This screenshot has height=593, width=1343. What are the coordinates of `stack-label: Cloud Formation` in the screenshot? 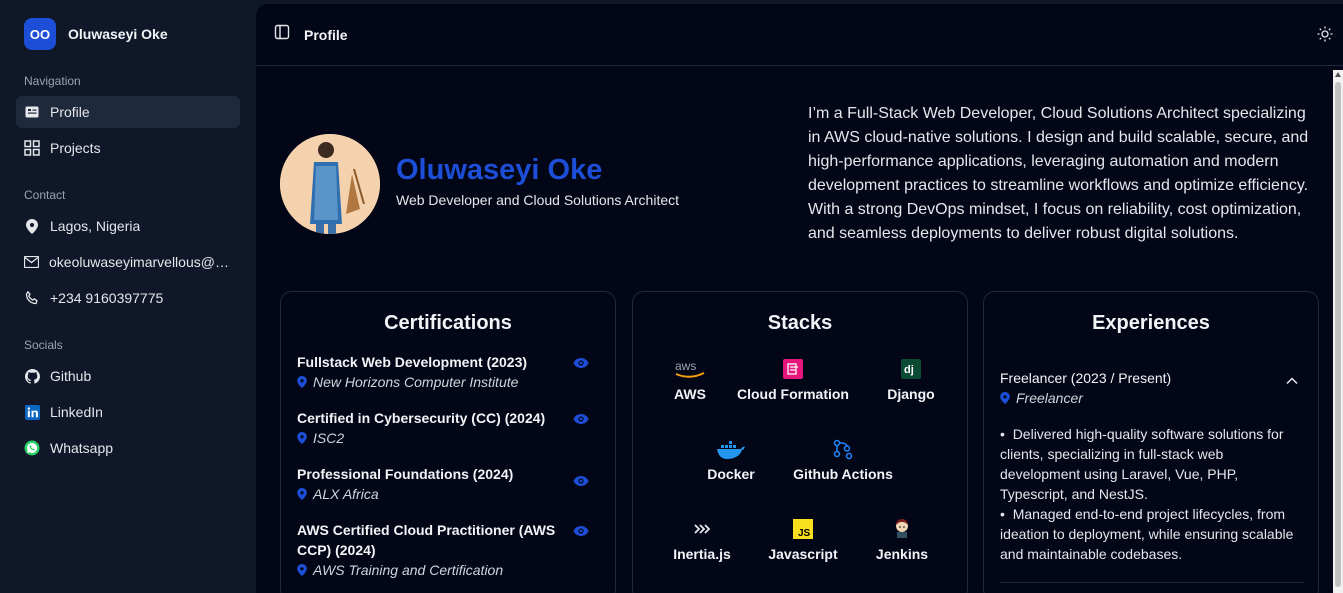 It's located at (793, 394).